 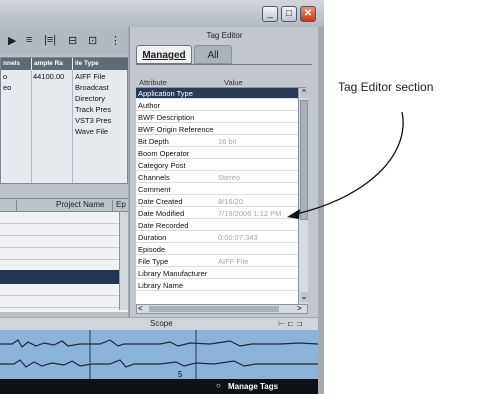 I want to click on media-toolbar: ▶ ≡ |≡| ⊟ ⊡ ⋮, so click(x=64, y=41).